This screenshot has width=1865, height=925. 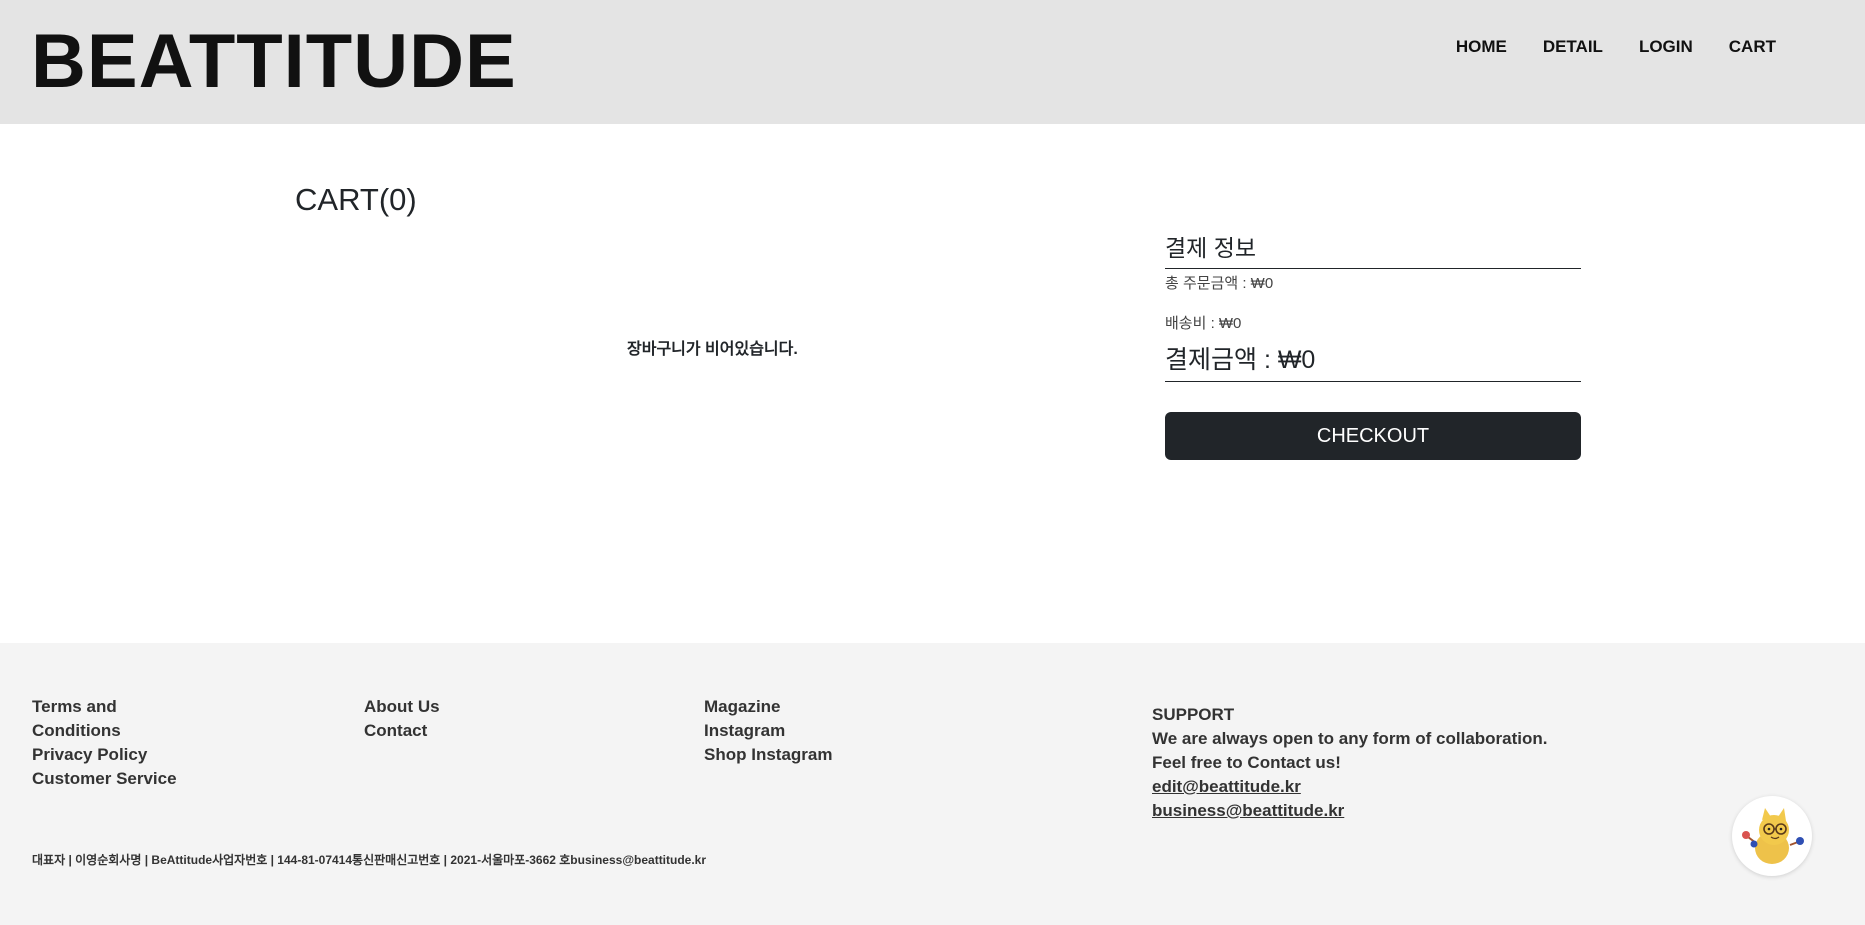 I want to click on checkout-button: CHECKOUT, so click(x=1373, y=436).